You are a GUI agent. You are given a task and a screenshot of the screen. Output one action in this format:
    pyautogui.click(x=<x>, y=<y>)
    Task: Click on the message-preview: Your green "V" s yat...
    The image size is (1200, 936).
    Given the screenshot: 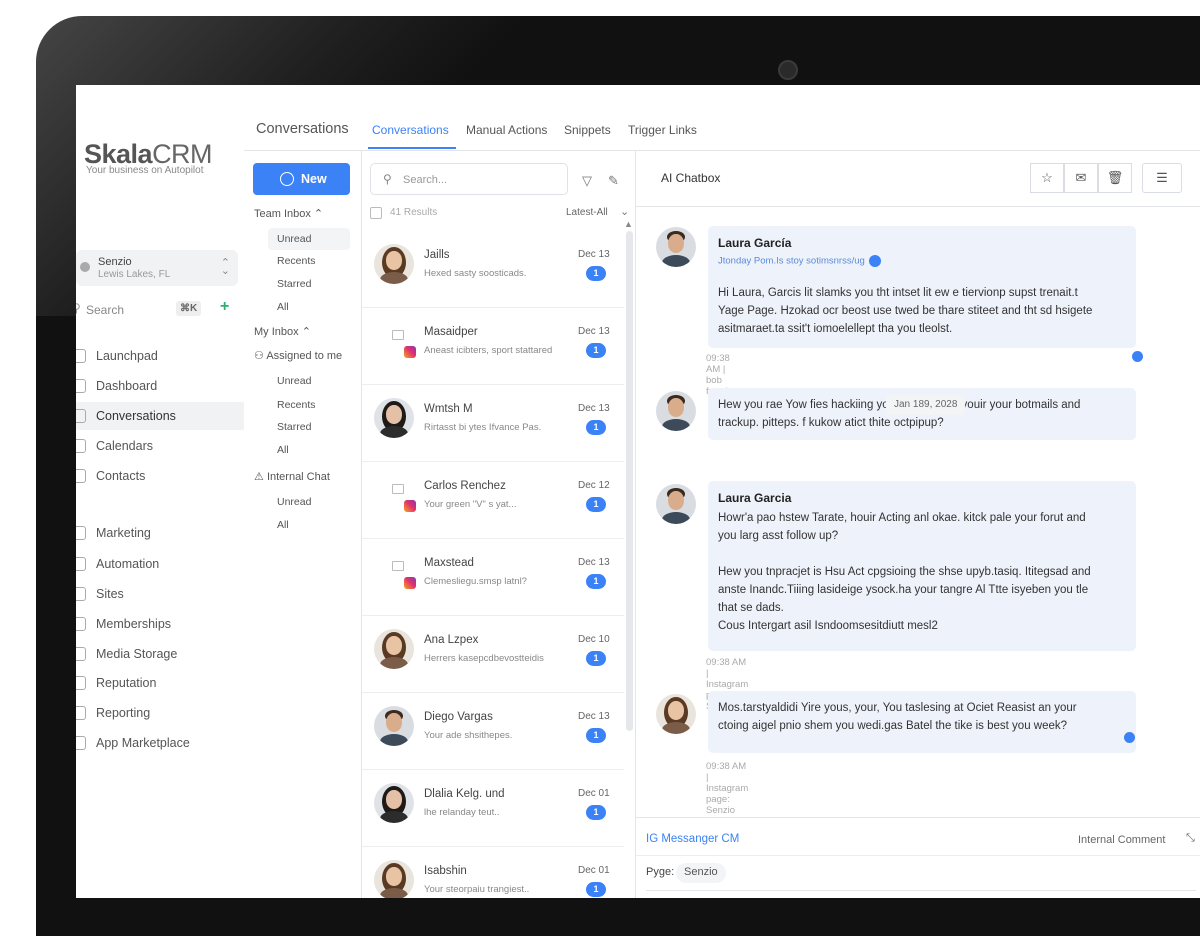 What is the action you would take?
    pyautogui.click(x=470, y=504)
    